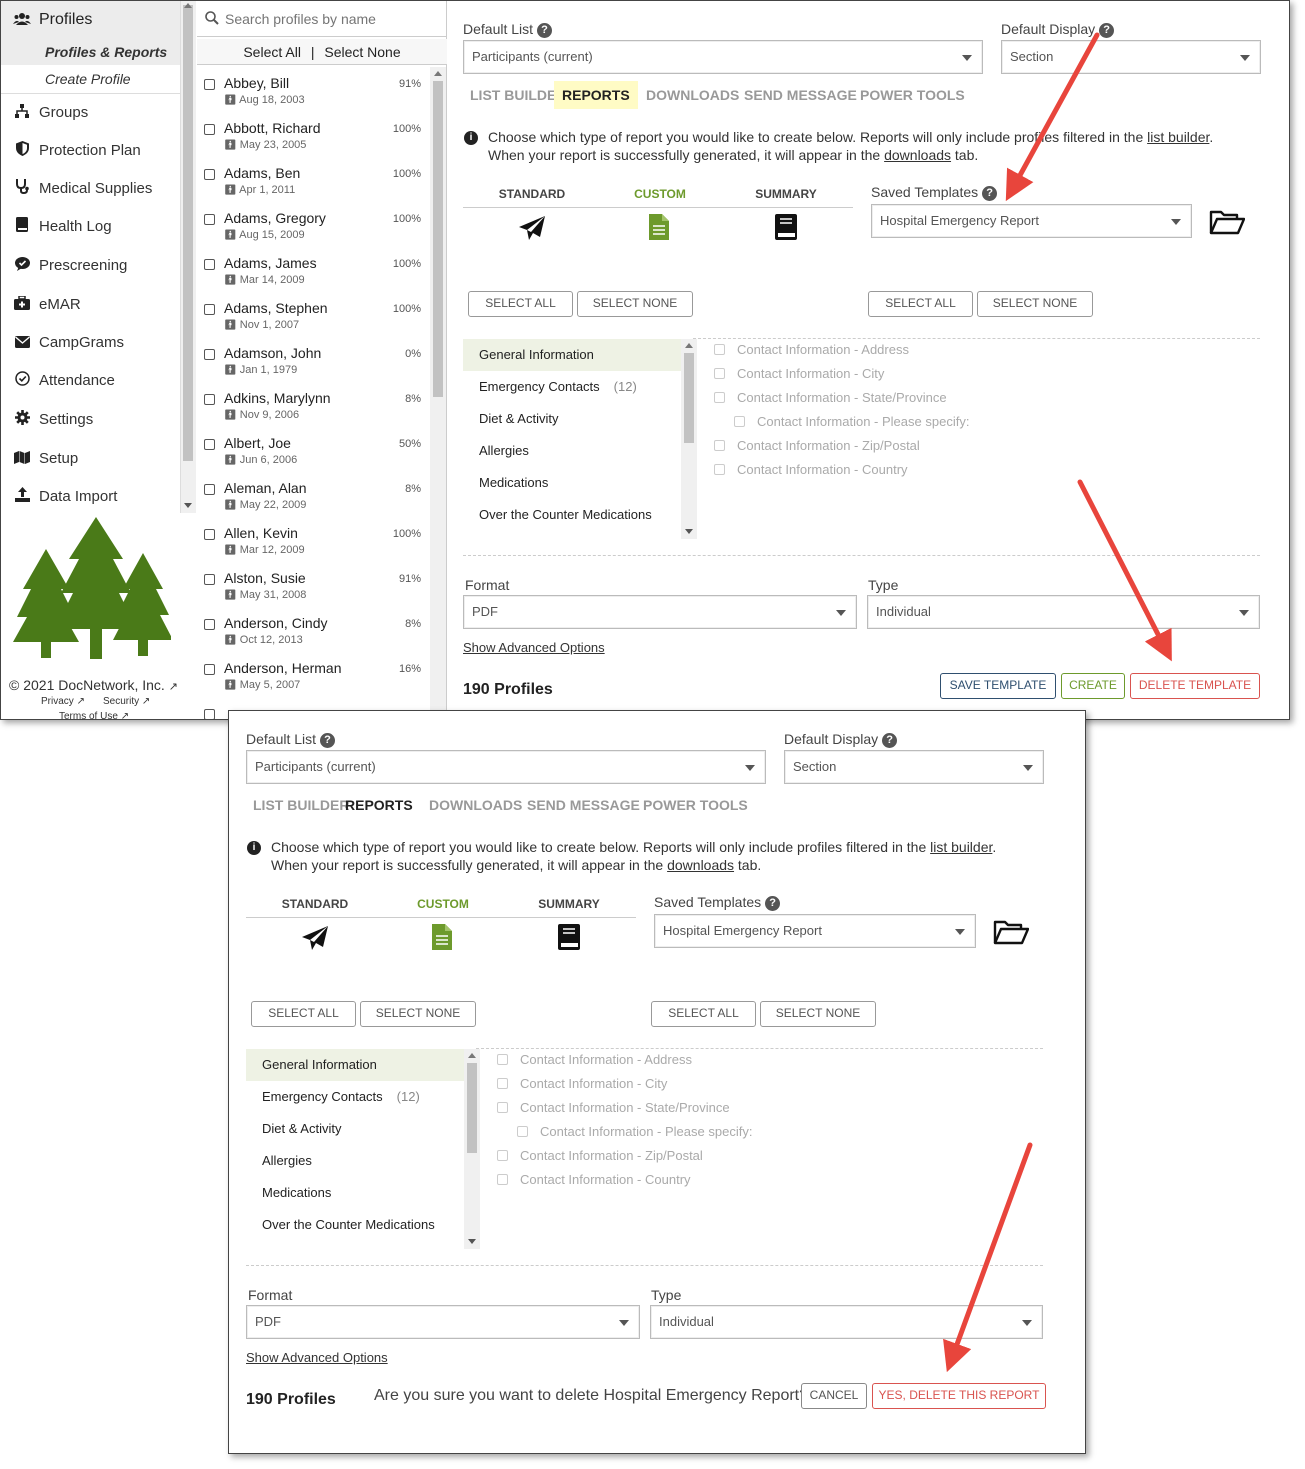  What do you see at coordinates (914, 767) in the screenshot?
I see `default-display-select: Section` at bounding box center [914, 767].